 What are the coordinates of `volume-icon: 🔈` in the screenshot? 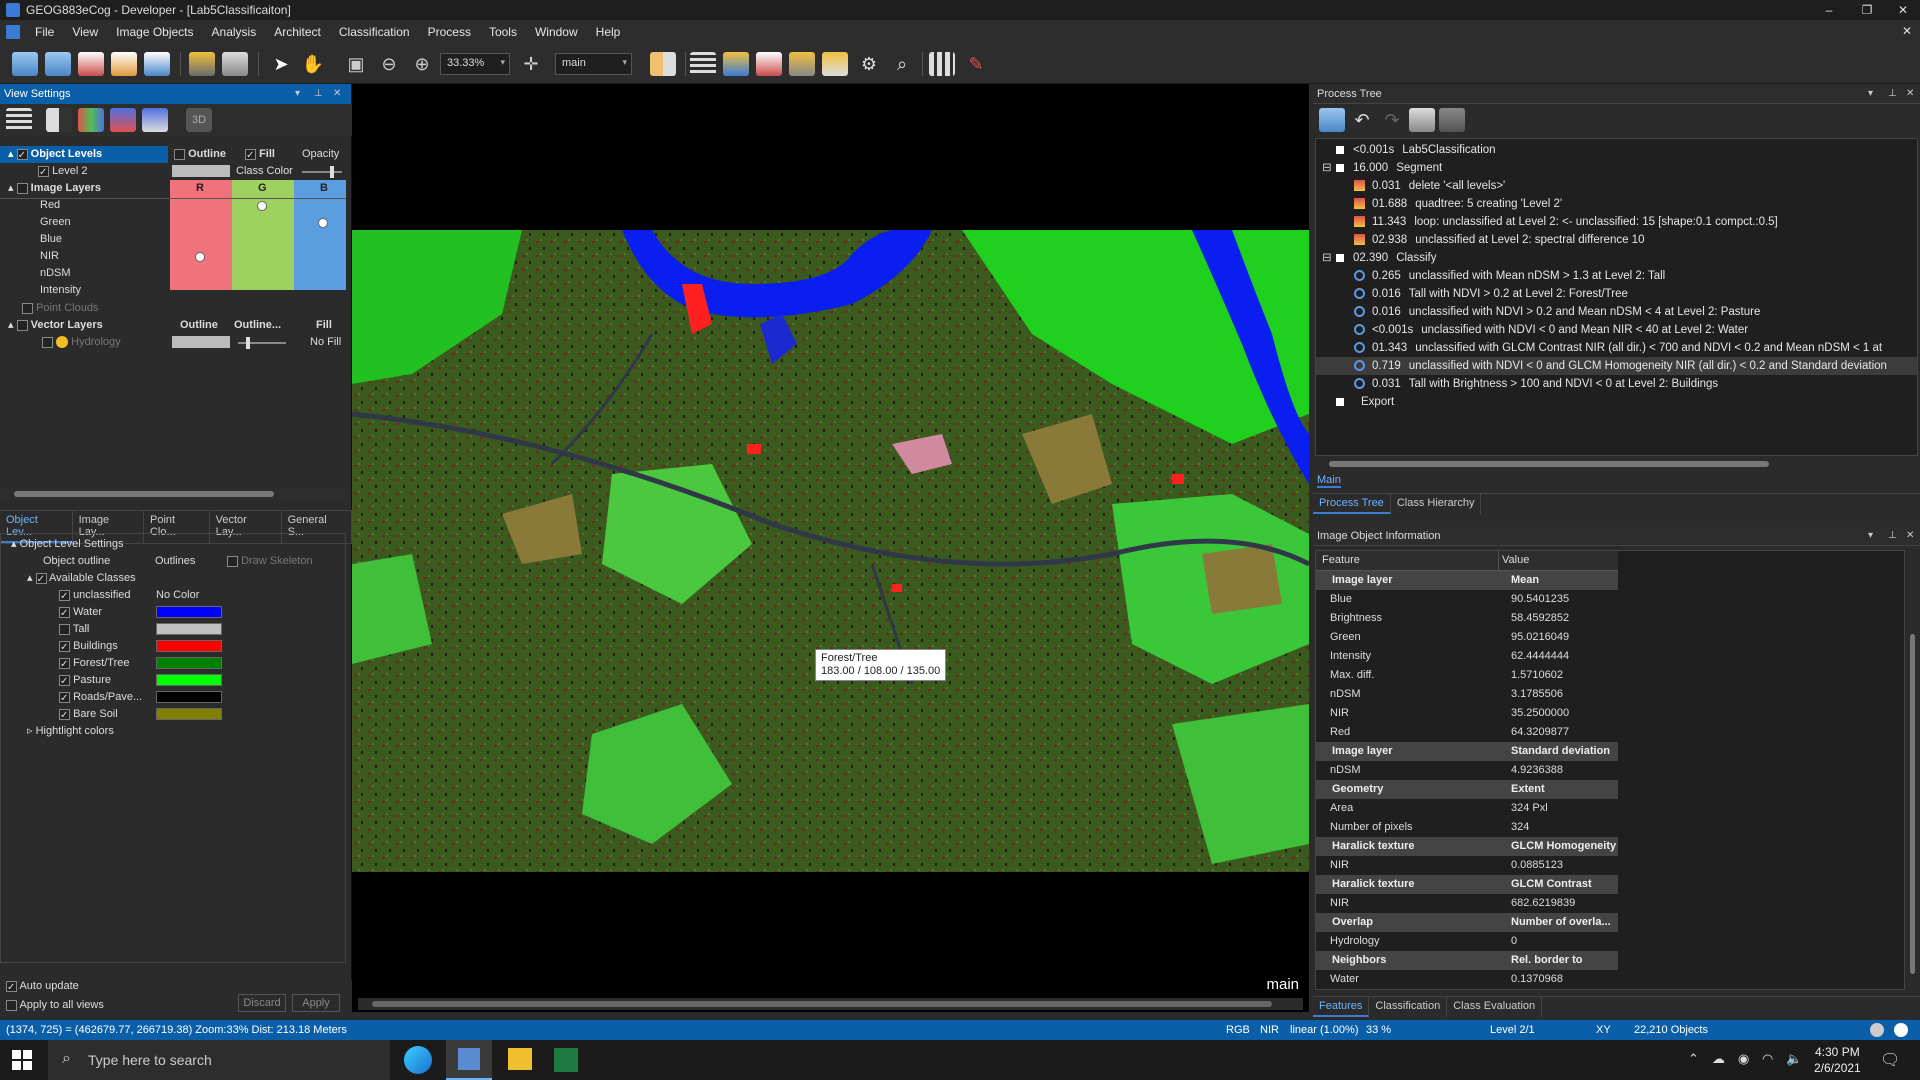 It's located at (1794, 1059).